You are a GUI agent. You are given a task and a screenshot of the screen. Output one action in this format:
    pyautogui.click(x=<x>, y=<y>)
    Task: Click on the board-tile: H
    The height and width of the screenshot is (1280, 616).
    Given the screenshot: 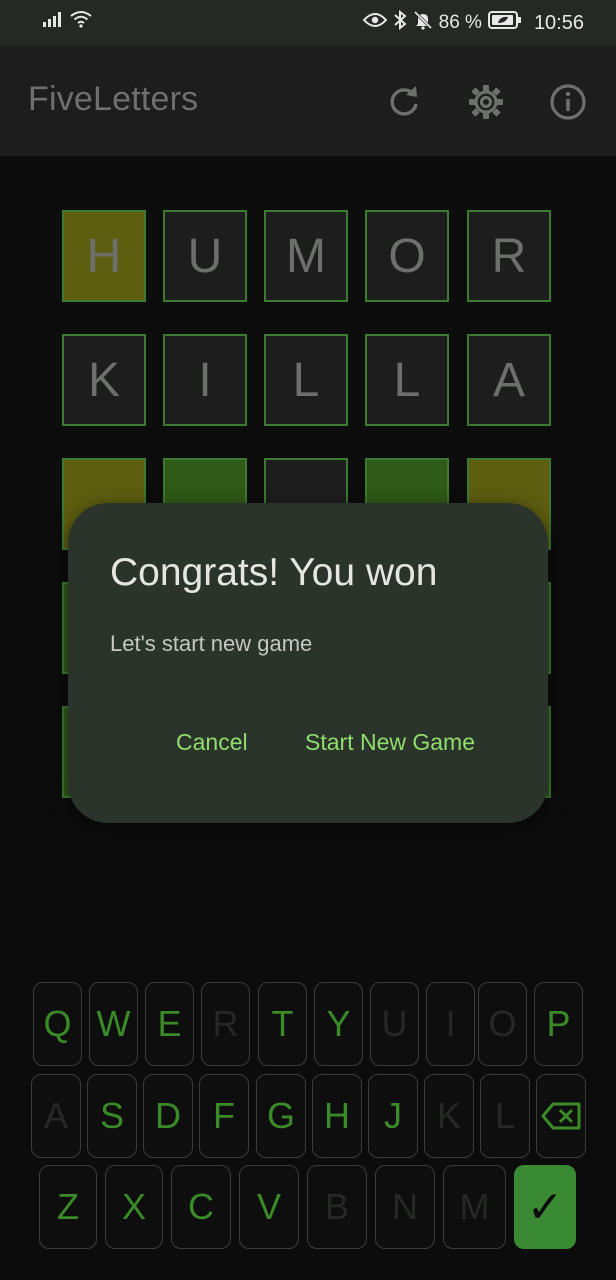 What is the action you would take?
    pyautogui.click(x=104, y=256)
    